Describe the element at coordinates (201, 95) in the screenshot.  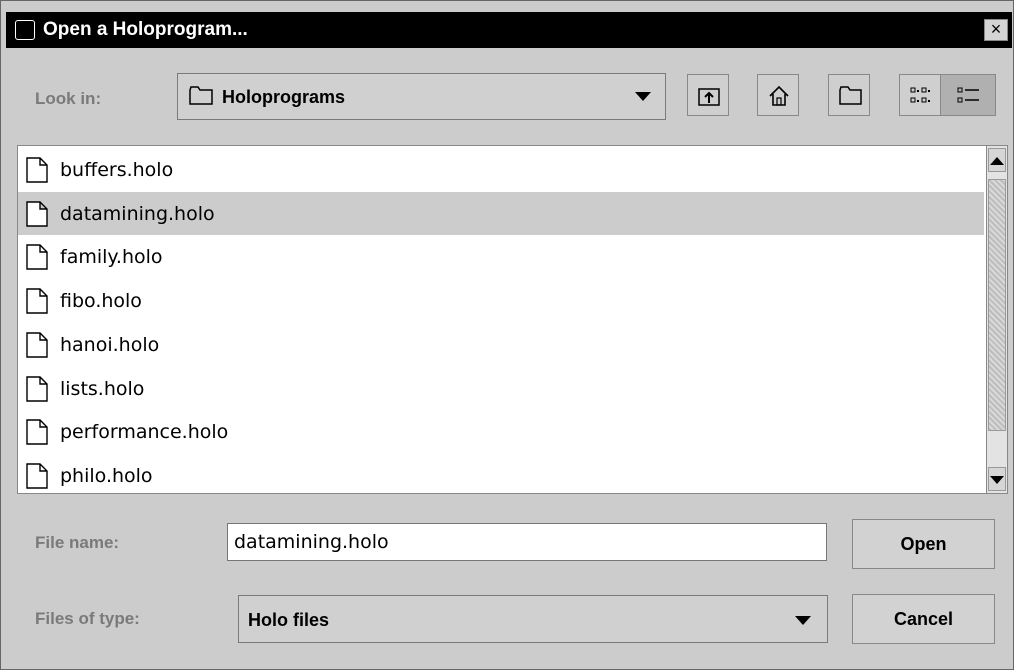
I see `folder-icon` at that location.